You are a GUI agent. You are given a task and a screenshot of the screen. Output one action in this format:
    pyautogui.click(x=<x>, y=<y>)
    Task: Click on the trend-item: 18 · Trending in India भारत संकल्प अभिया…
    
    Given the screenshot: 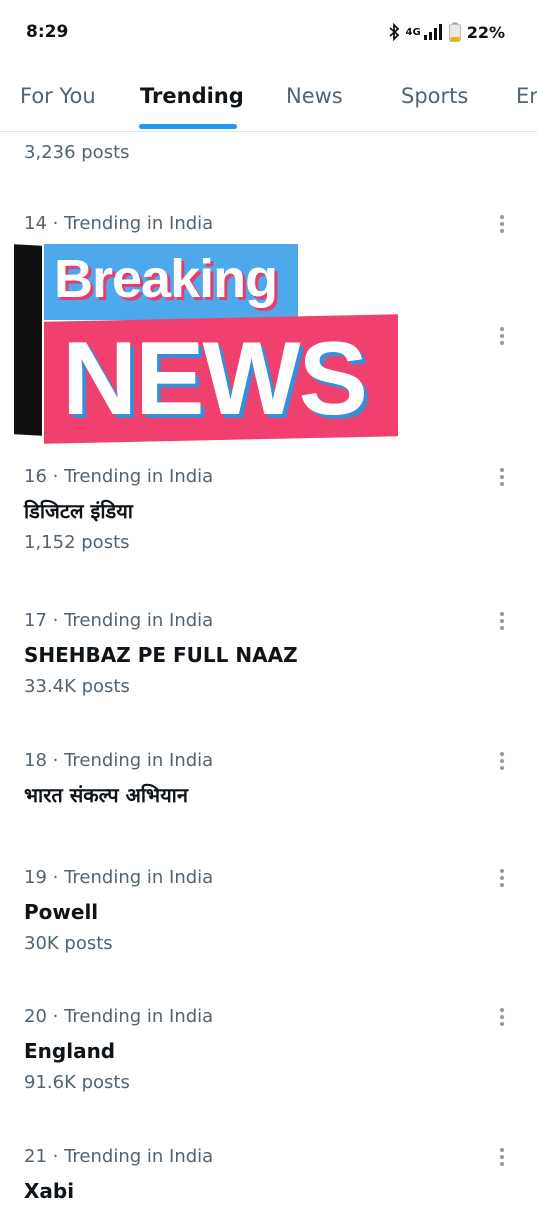 What is the action you would take?
    pyautogui.click(x=269, y=779)
    